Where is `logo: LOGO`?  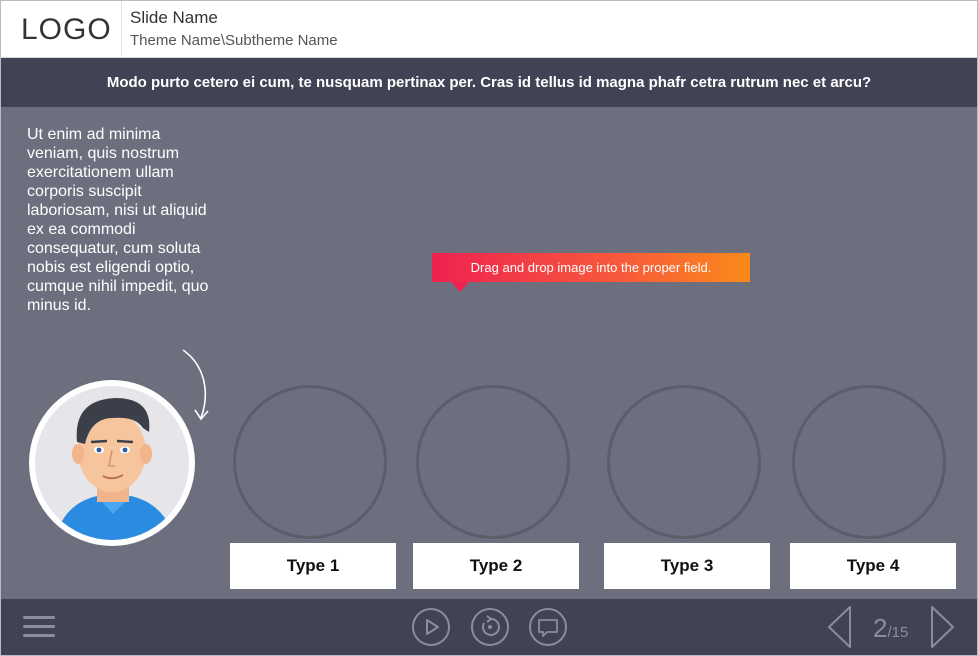 logo: LOGO is located at coordinates (66, 29).